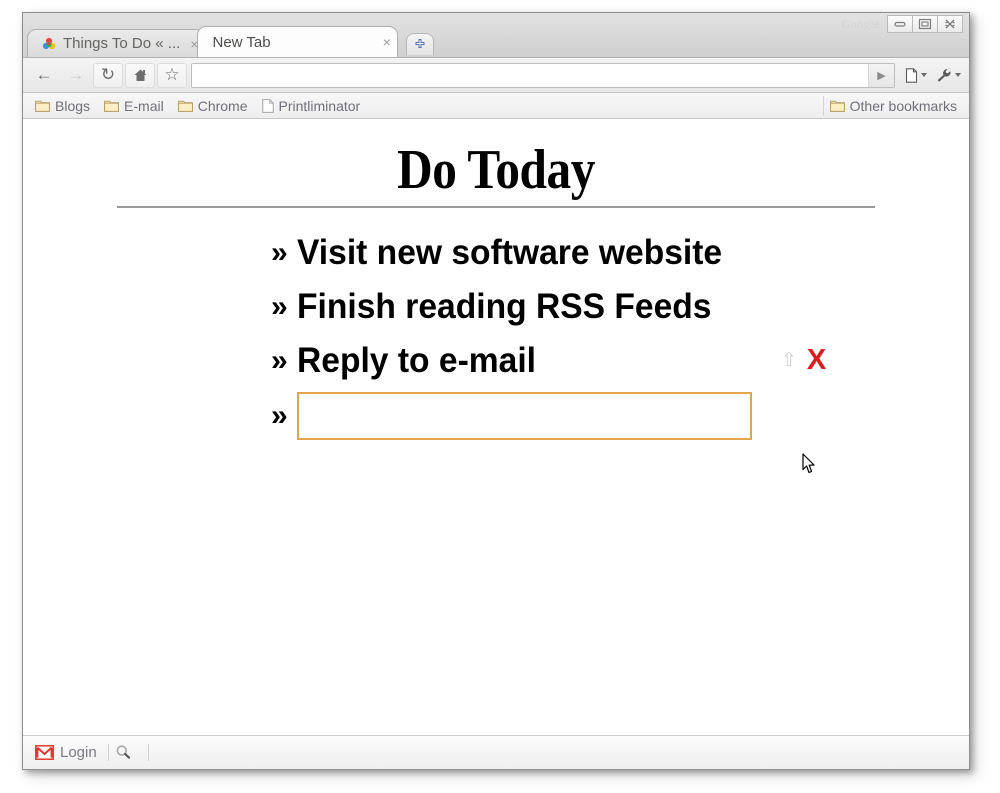 The height and width of the screenshot is (793, 1000). I want to click on gmail-login-label: Login, so click(78, 752).